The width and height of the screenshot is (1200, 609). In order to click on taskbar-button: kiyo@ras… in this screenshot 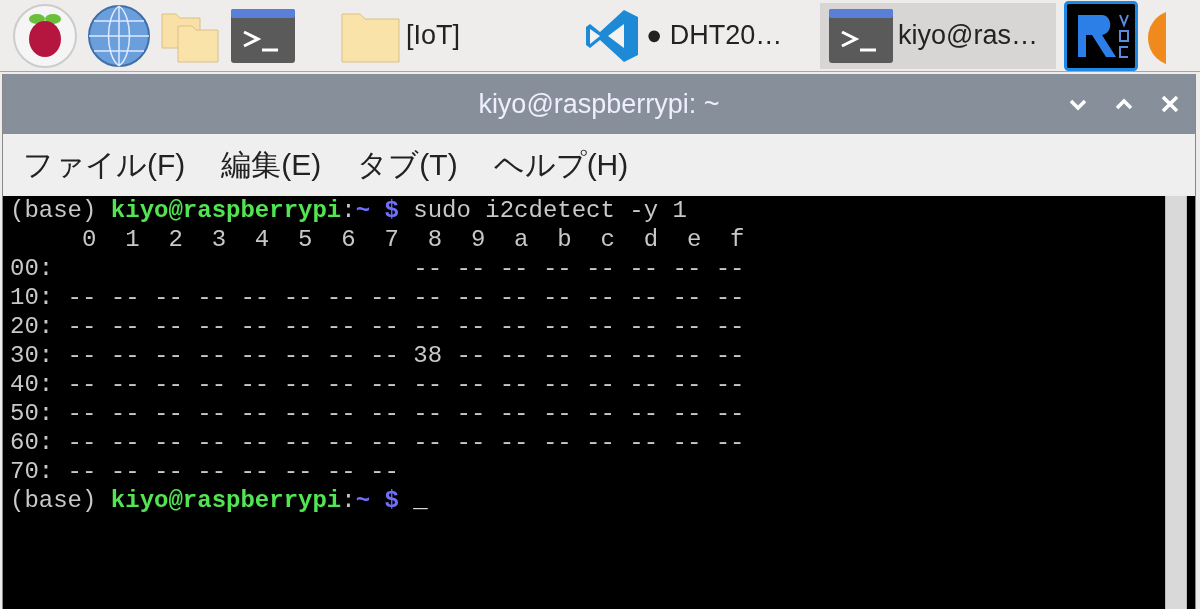, I will do `click(938, 35)`.